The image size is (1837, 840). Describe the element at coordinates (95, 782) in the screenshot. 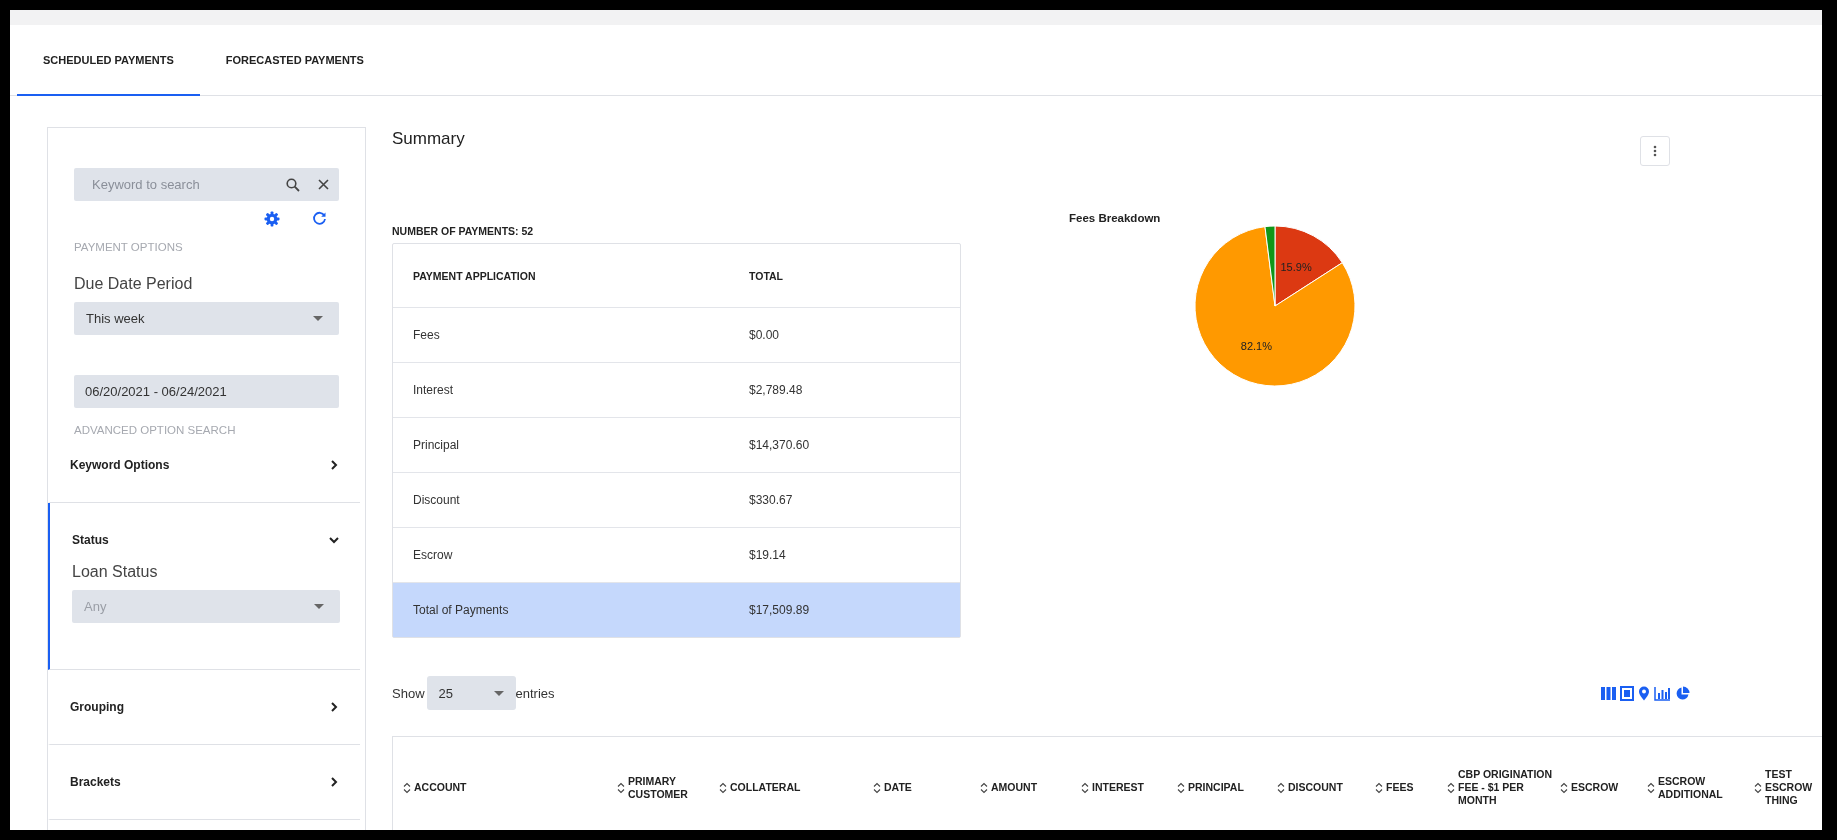

I see `section-title: Brackets` at that location.